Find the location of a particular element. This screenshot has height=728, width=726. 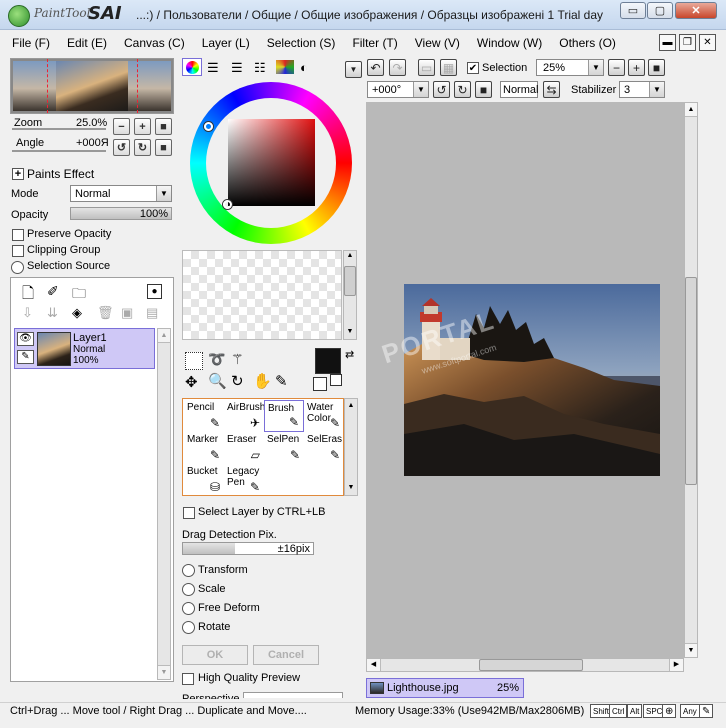

sv-square is located at coordinates (271, 162).